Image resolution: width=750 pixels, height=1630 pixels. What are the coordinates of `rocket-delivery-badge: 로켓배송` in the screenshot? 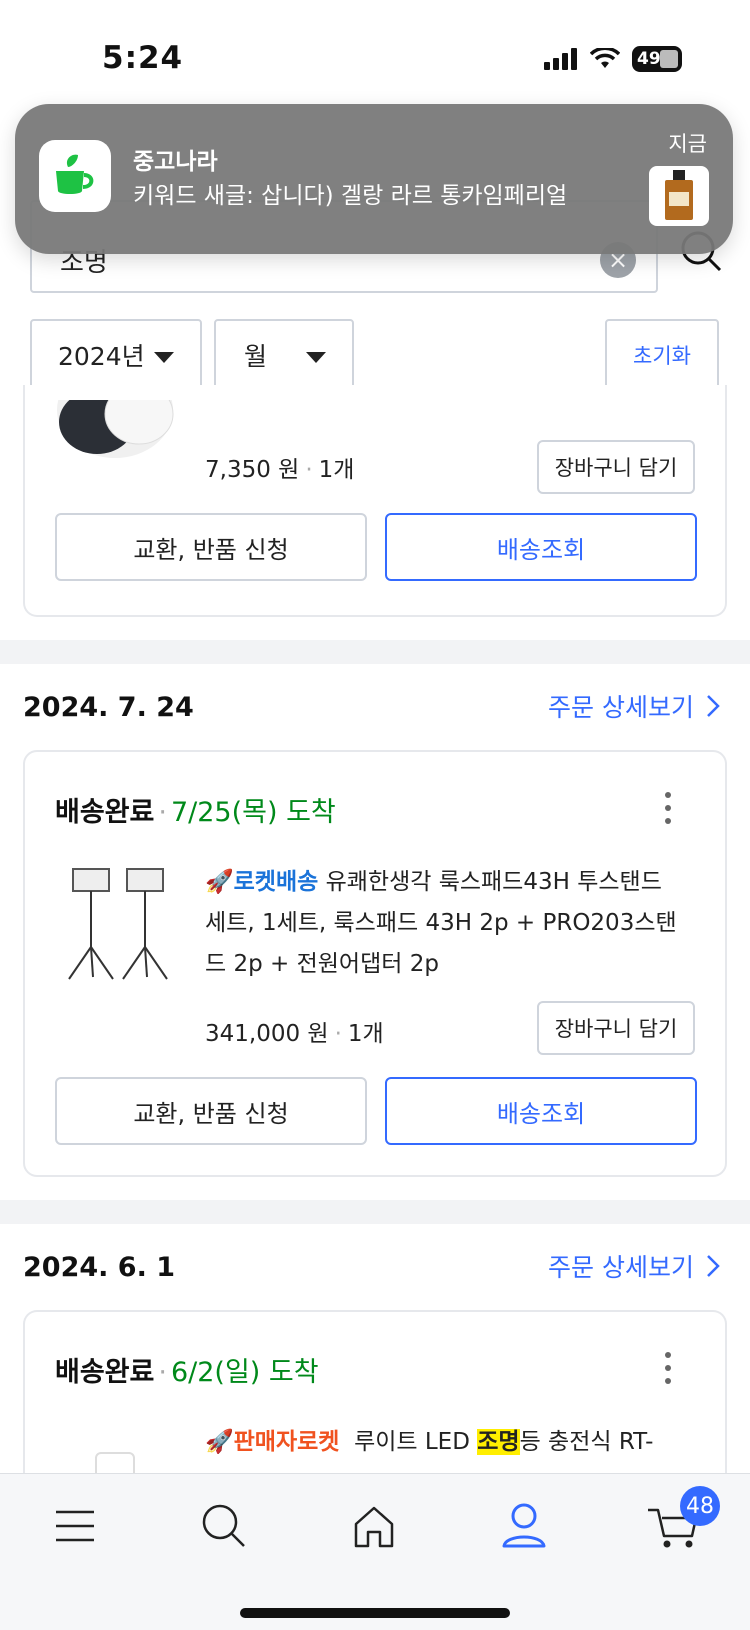 It's located at (276, 882).